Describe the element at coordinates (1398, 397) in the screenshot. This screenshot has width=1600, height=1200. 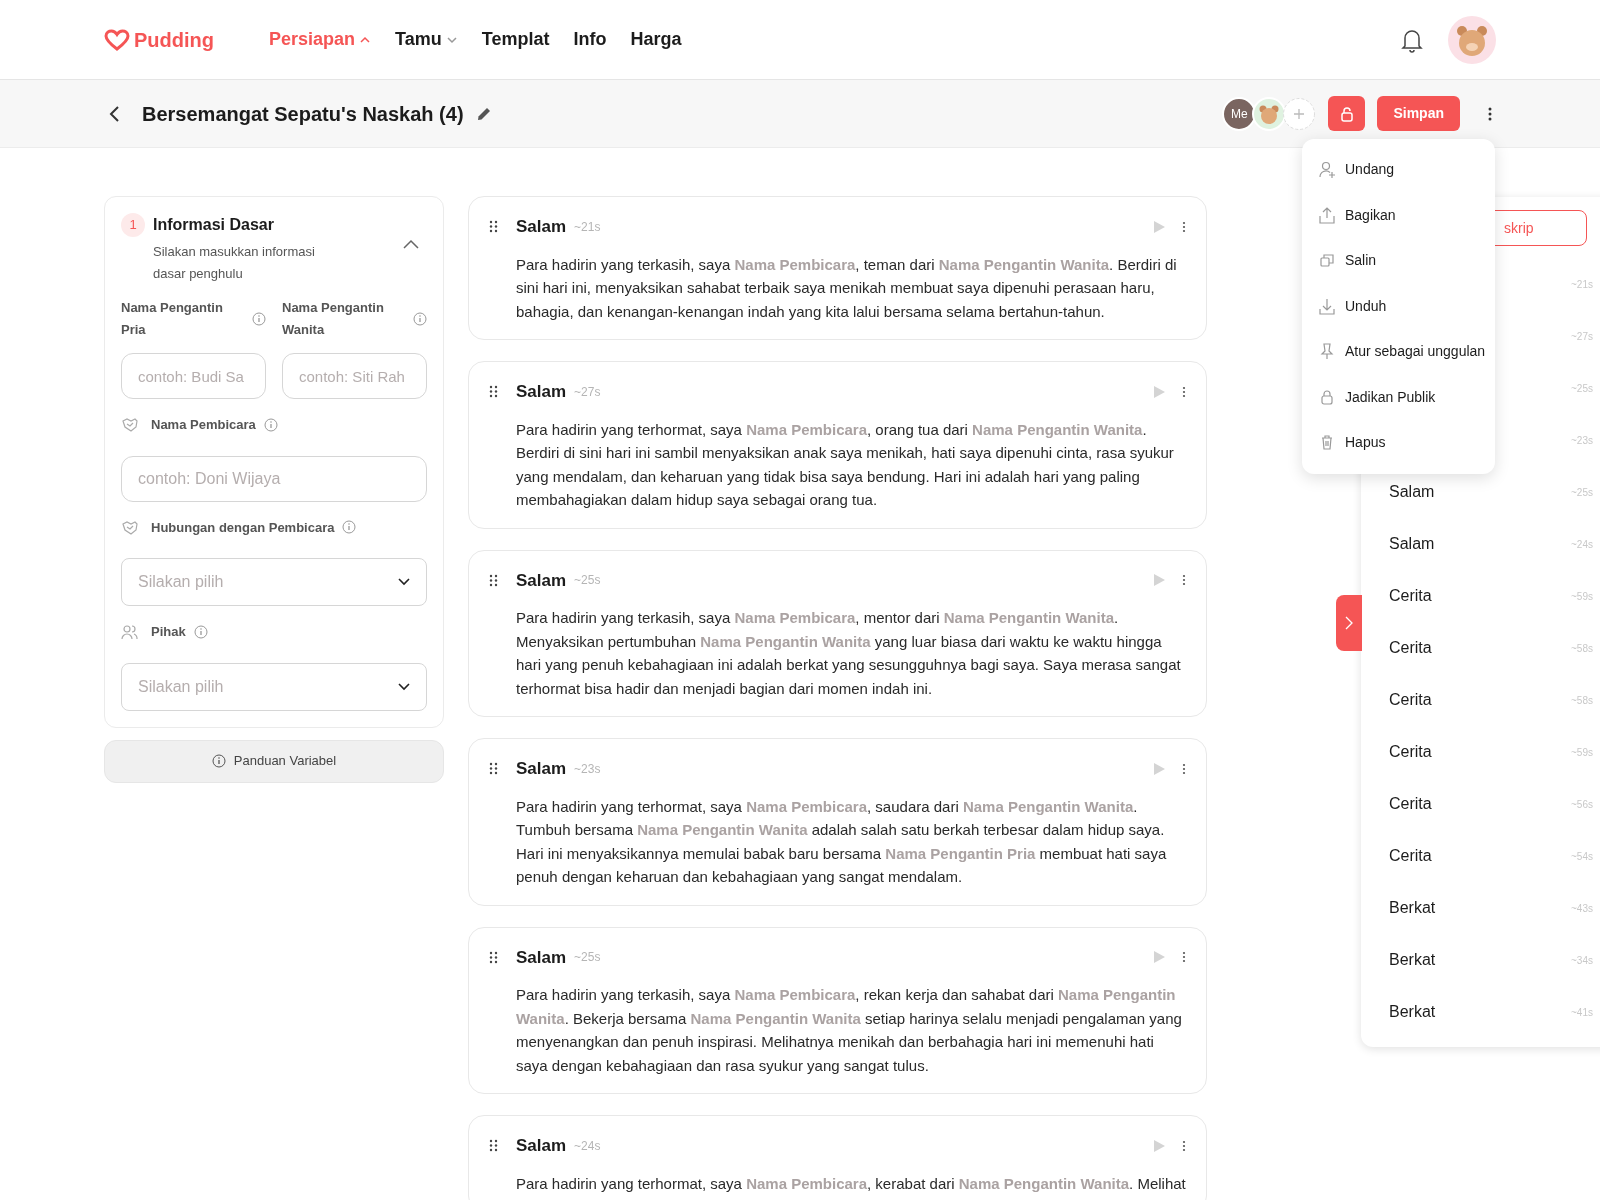
I see `menu-item: Jadikan Publik` at that location.